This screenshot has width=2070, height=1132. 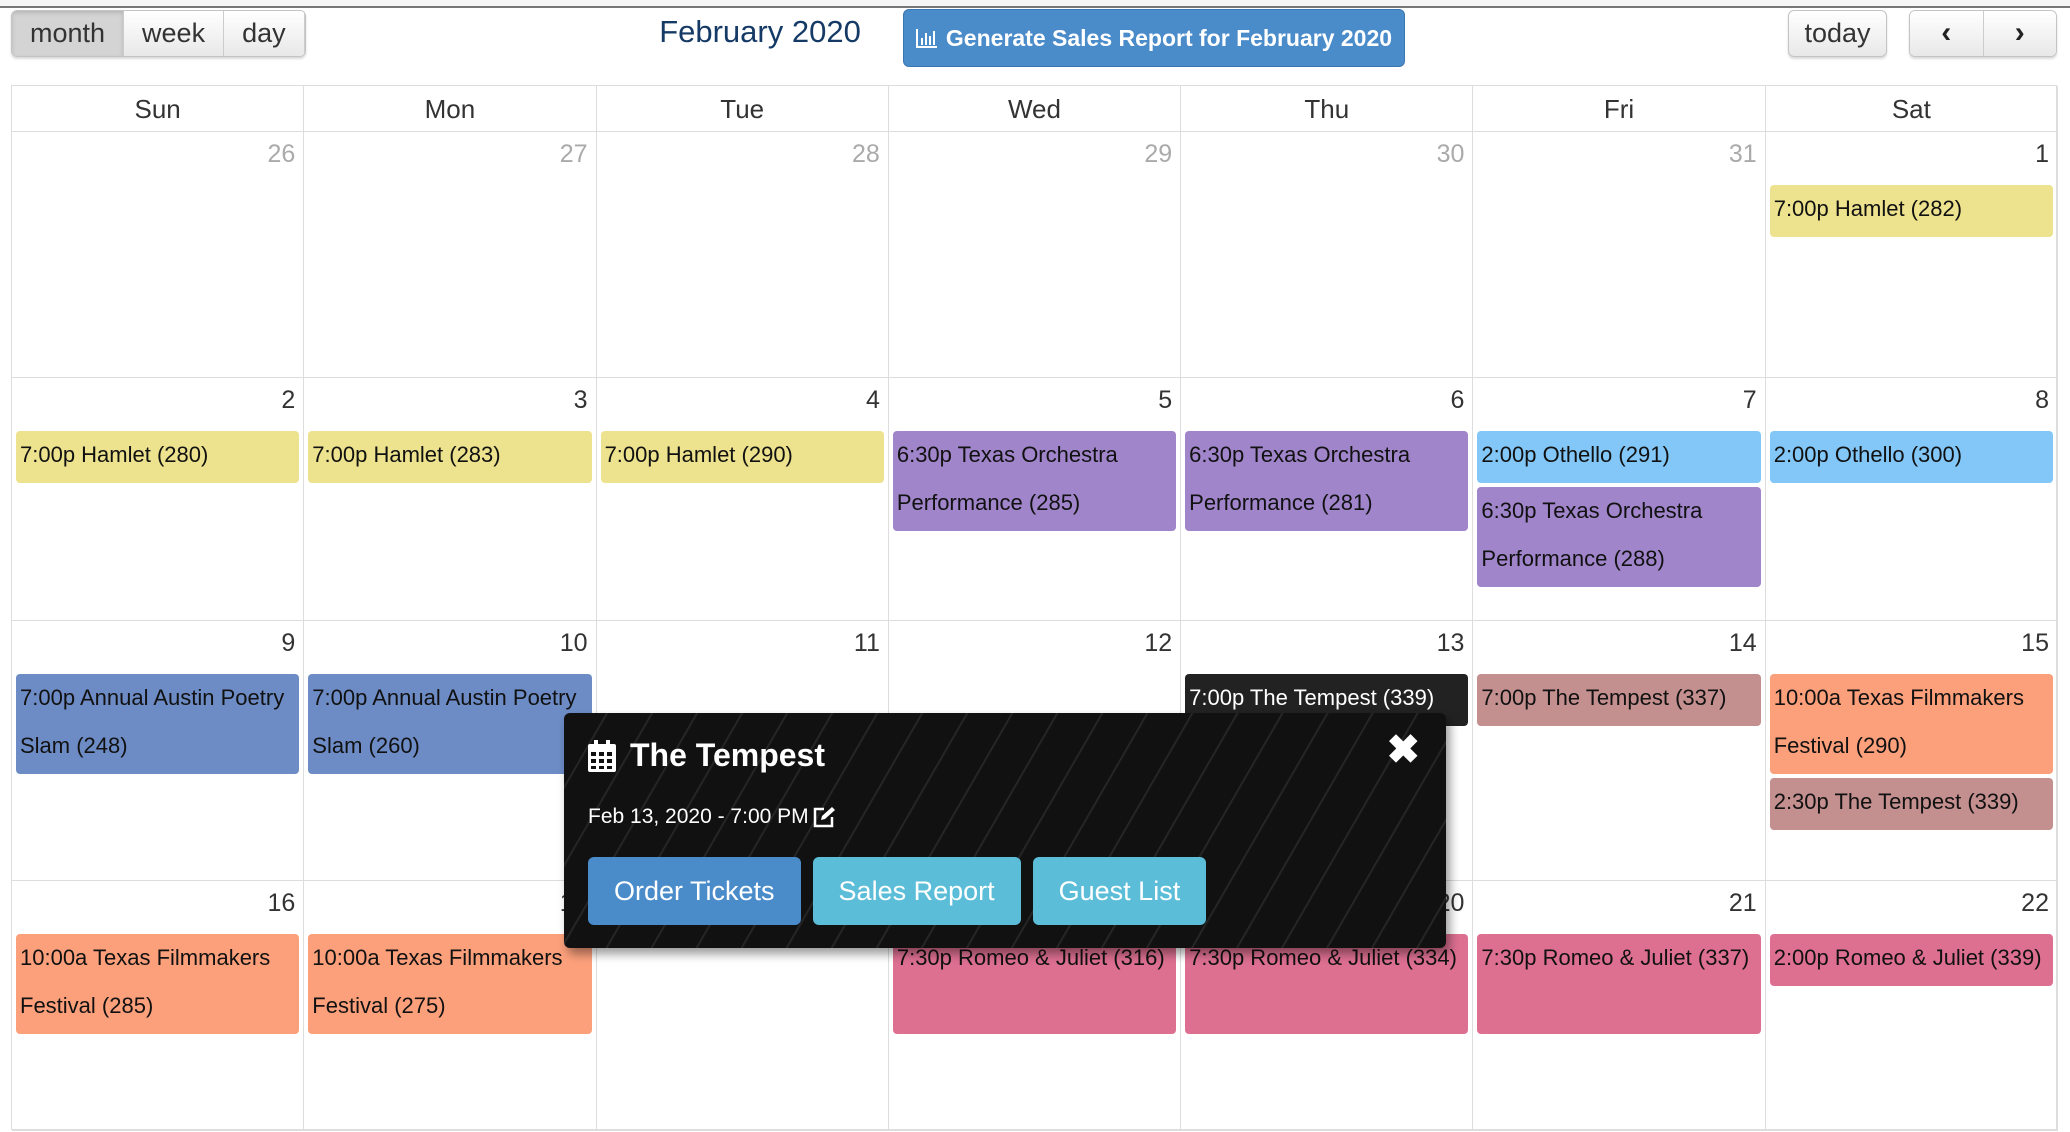 What do you see at coordinates (1911, 109) in the screenshot?
I see `weekday-header: Sat` at bounding box center [1911, 109].